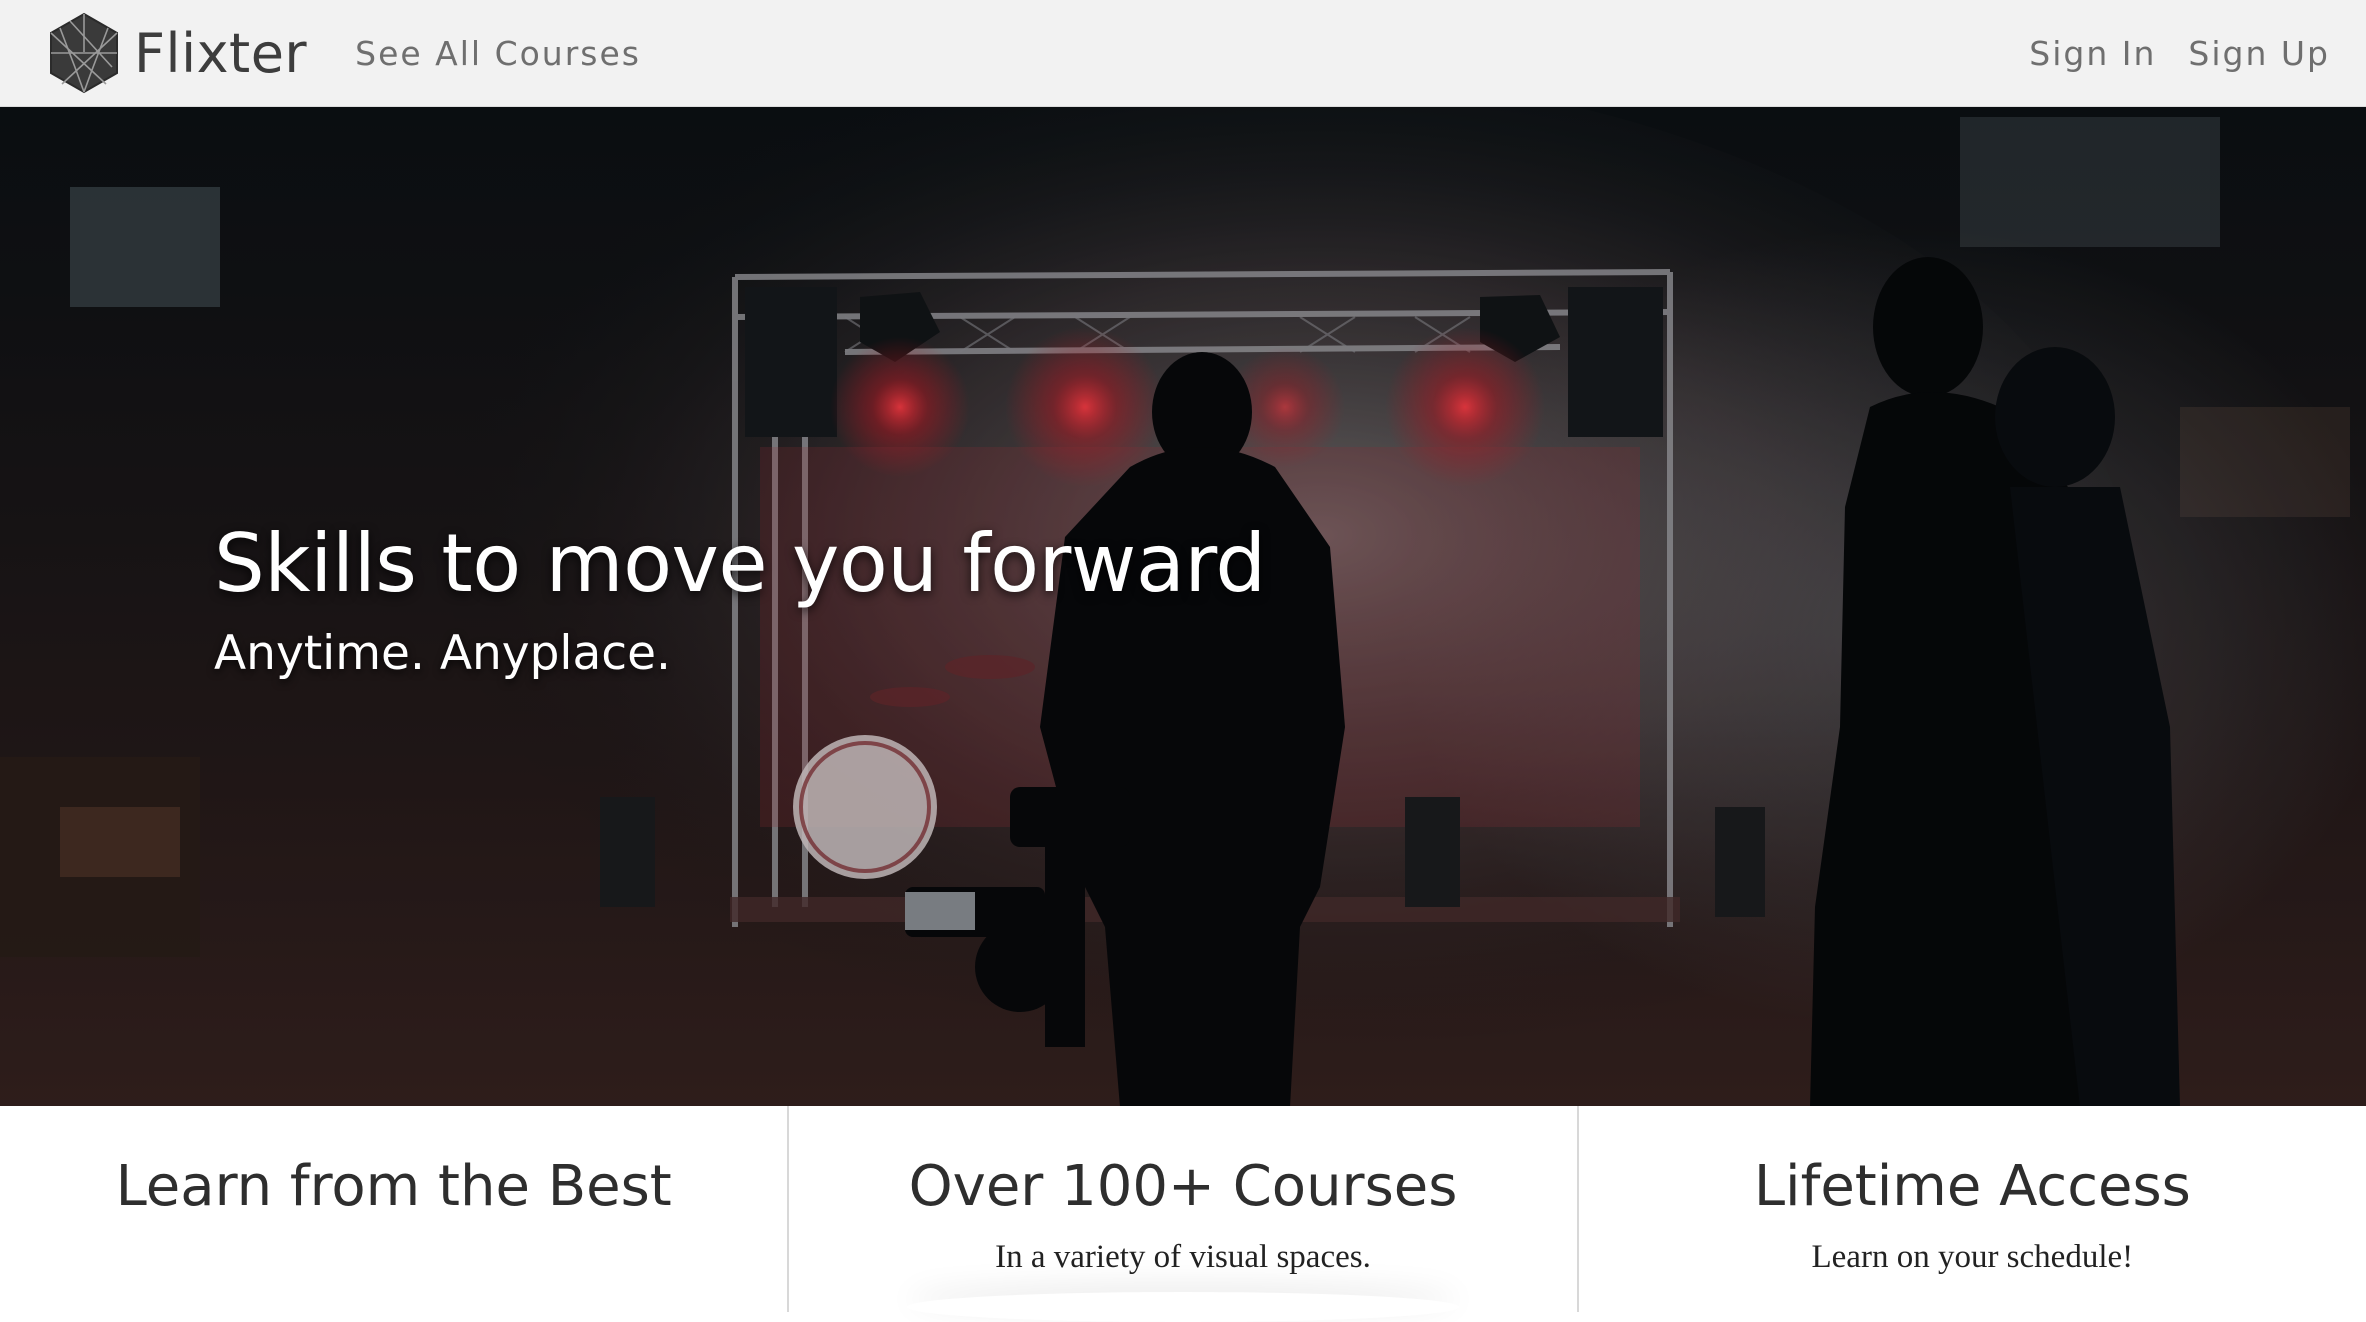 The height and width of the screenshot is (1322, 2366). I want to click on feature-title: Learn from the Best, so click(393, 1186).